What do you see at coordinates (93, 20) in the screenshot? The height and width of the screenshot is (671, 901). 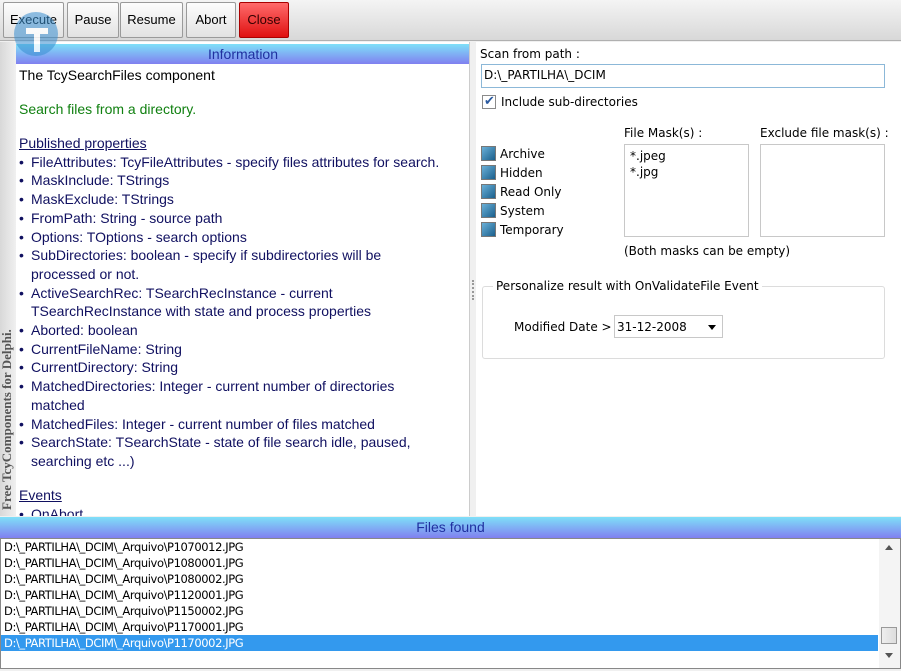 I see `pause-button: Pause` at bounding box center [93, 20].